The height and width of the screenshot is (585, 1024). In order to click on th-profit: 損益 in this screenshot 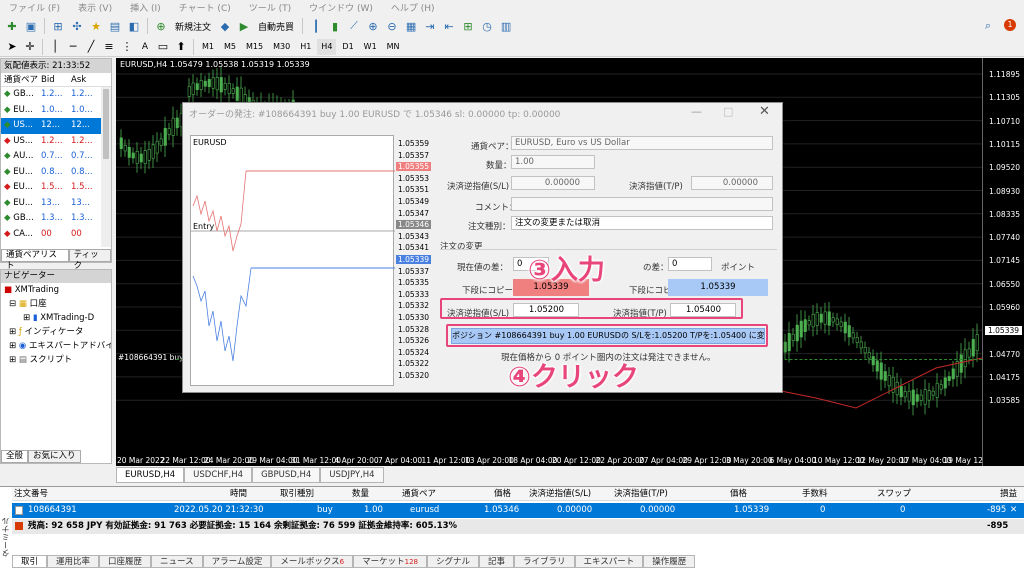, I will do `click(1008, 494)`.